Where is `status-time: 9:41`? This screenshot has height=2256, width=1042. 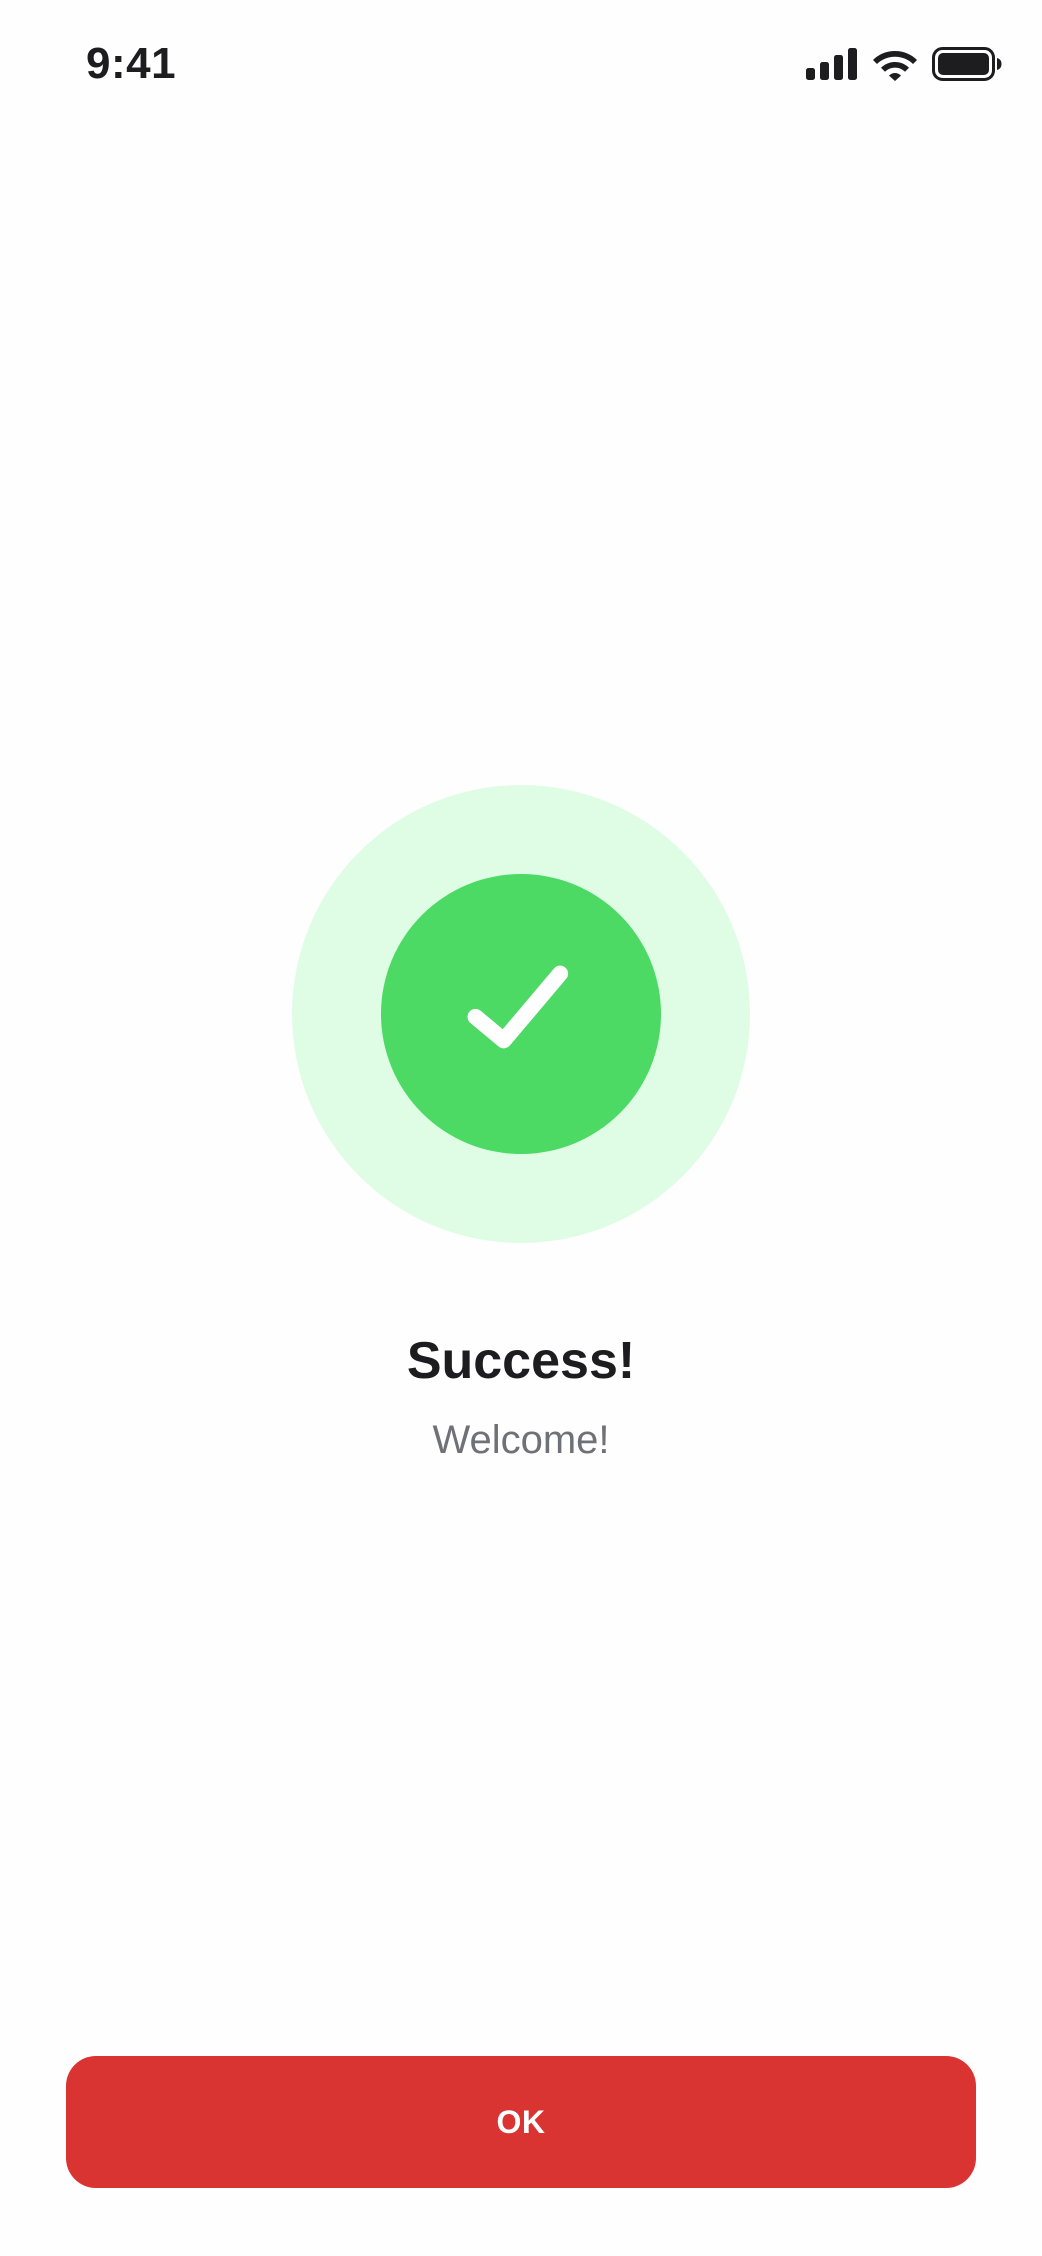
status-time: 9:41 is located at coordinates (131, 63).